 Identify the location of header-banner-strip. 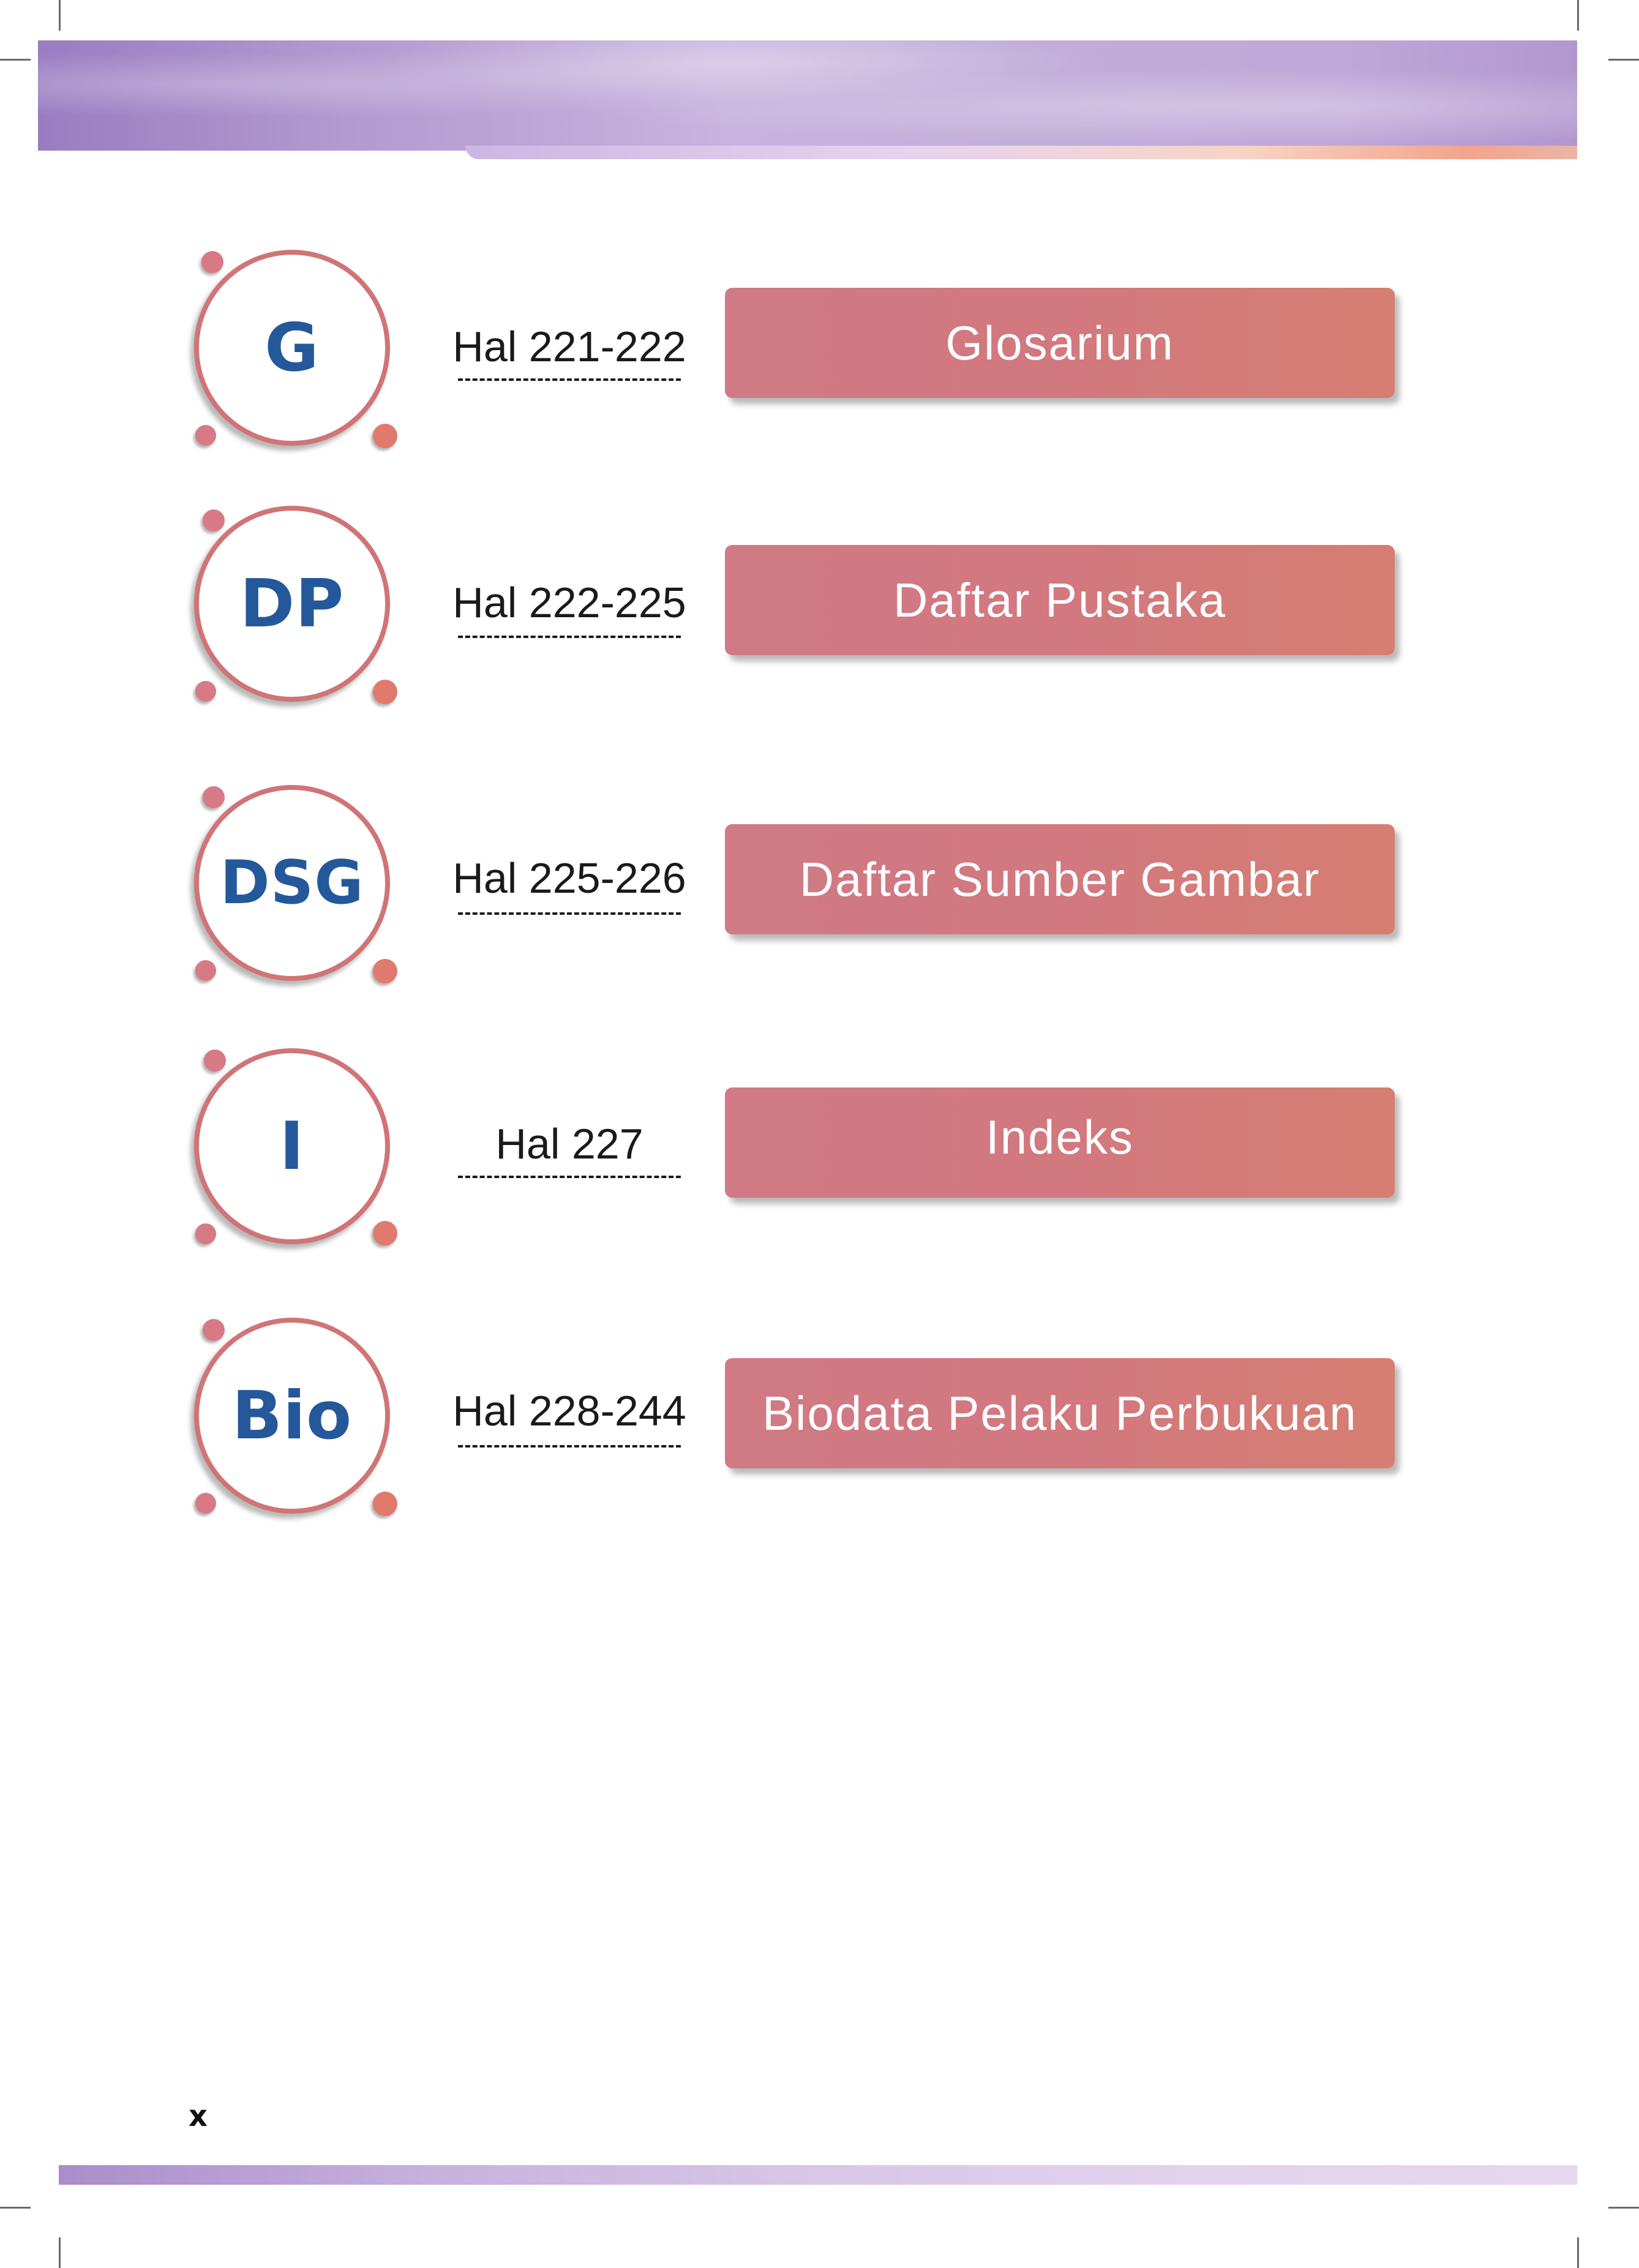
(1021, 152).